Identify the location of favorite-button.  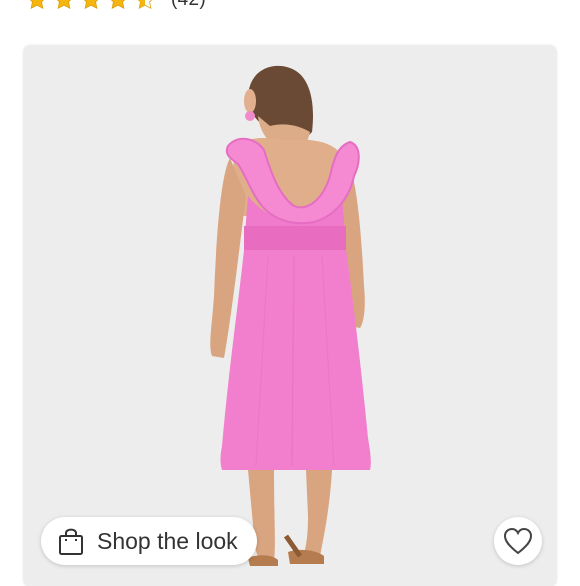
(518, 541).